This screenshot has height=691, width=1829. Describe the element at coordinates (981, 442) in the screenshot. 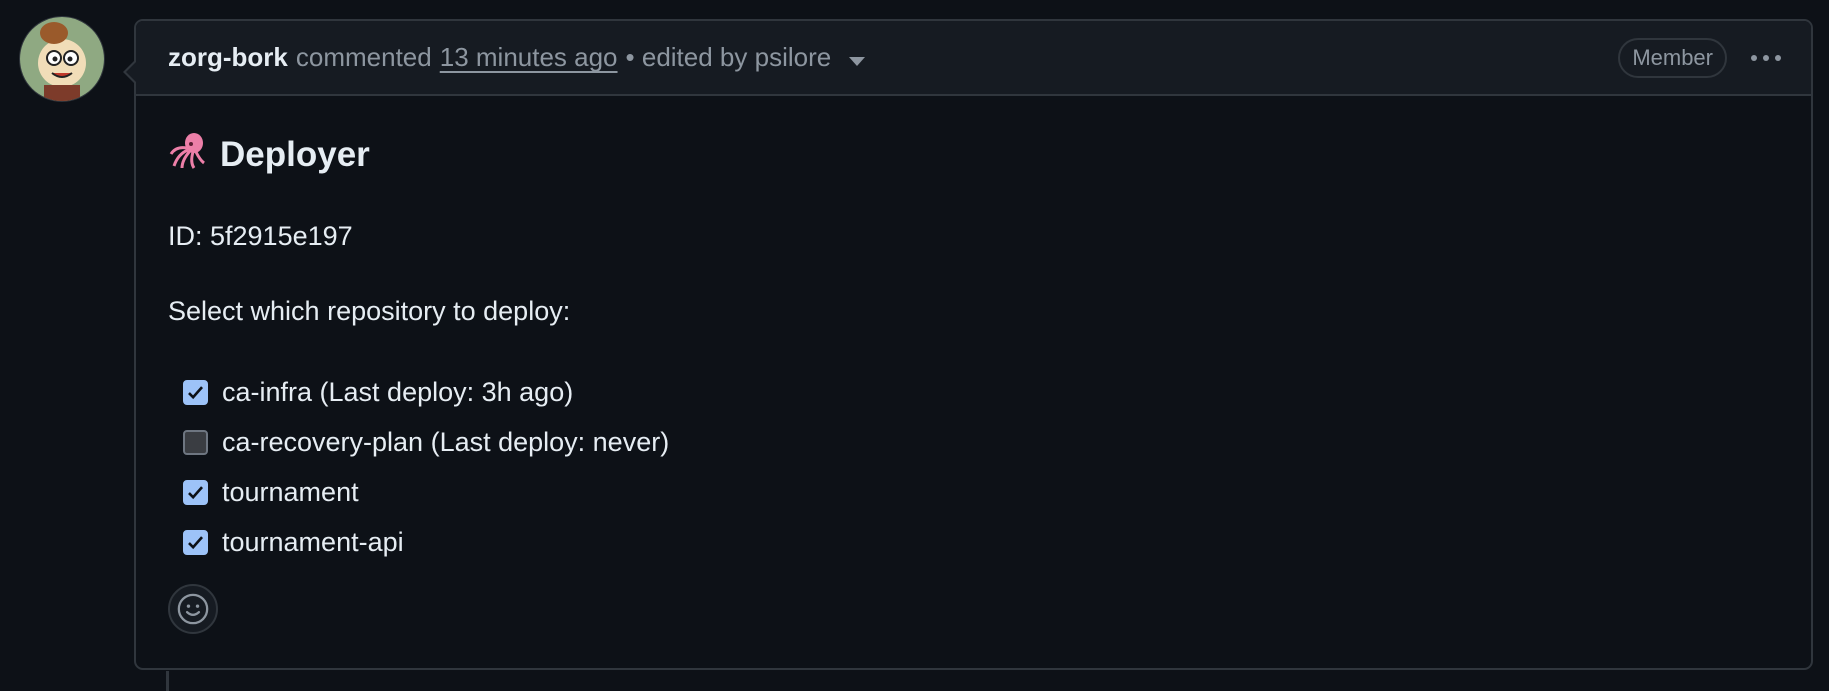

I see `task-item: ca-recovery-plan (Last deploy: never)` at that location.